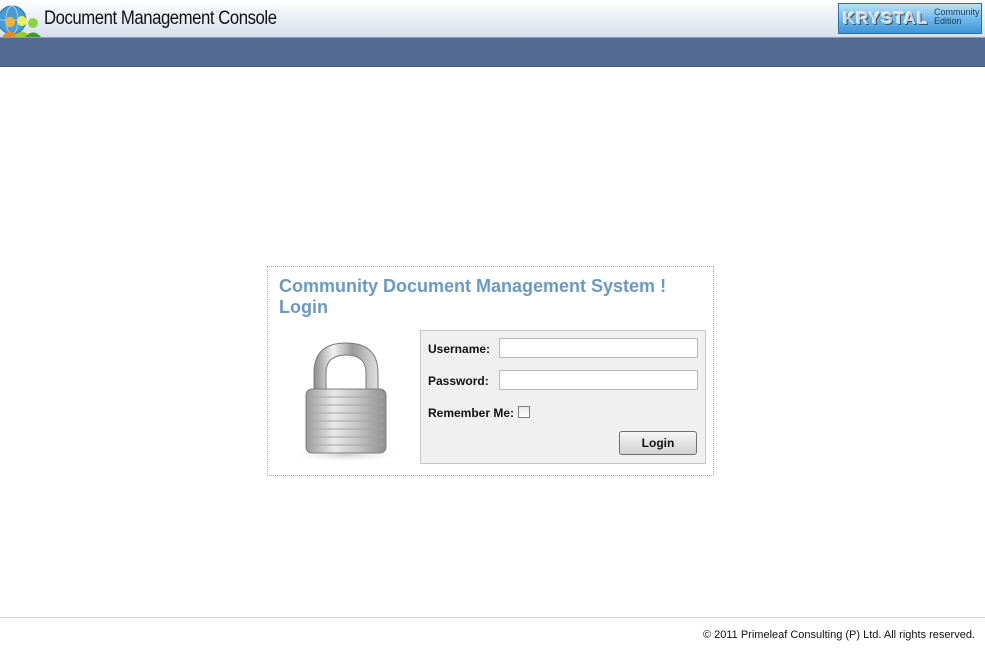 This screenshot has width=985, height=652. What do you see at coordinates (957, 16) in the screenshot?
I see `brand-edition: Community Edition` at bounding box center [957, 16].